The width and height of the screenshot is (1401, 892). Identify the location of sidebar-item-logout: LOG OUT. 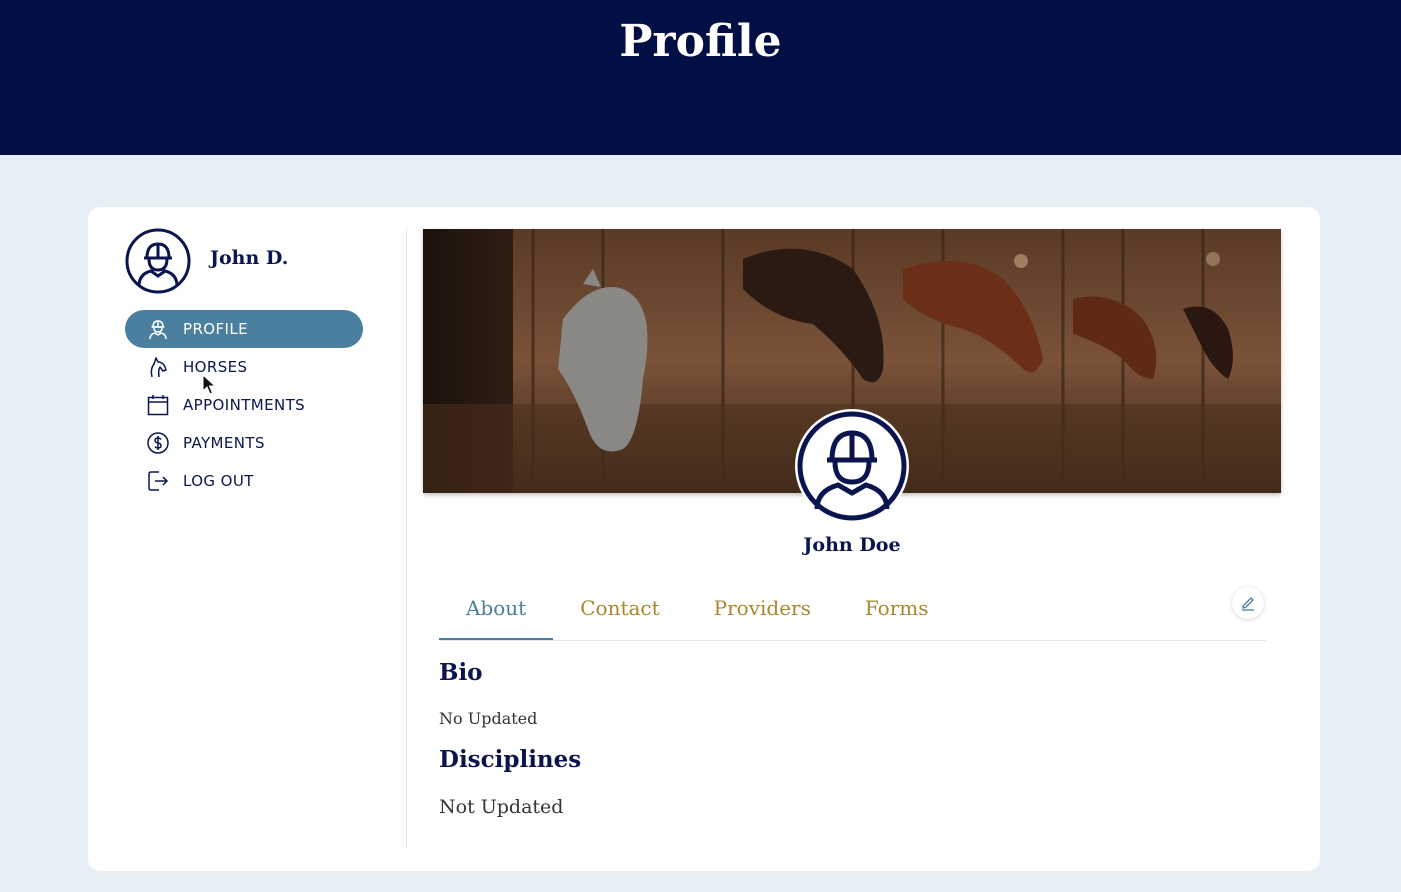
(244, 481).